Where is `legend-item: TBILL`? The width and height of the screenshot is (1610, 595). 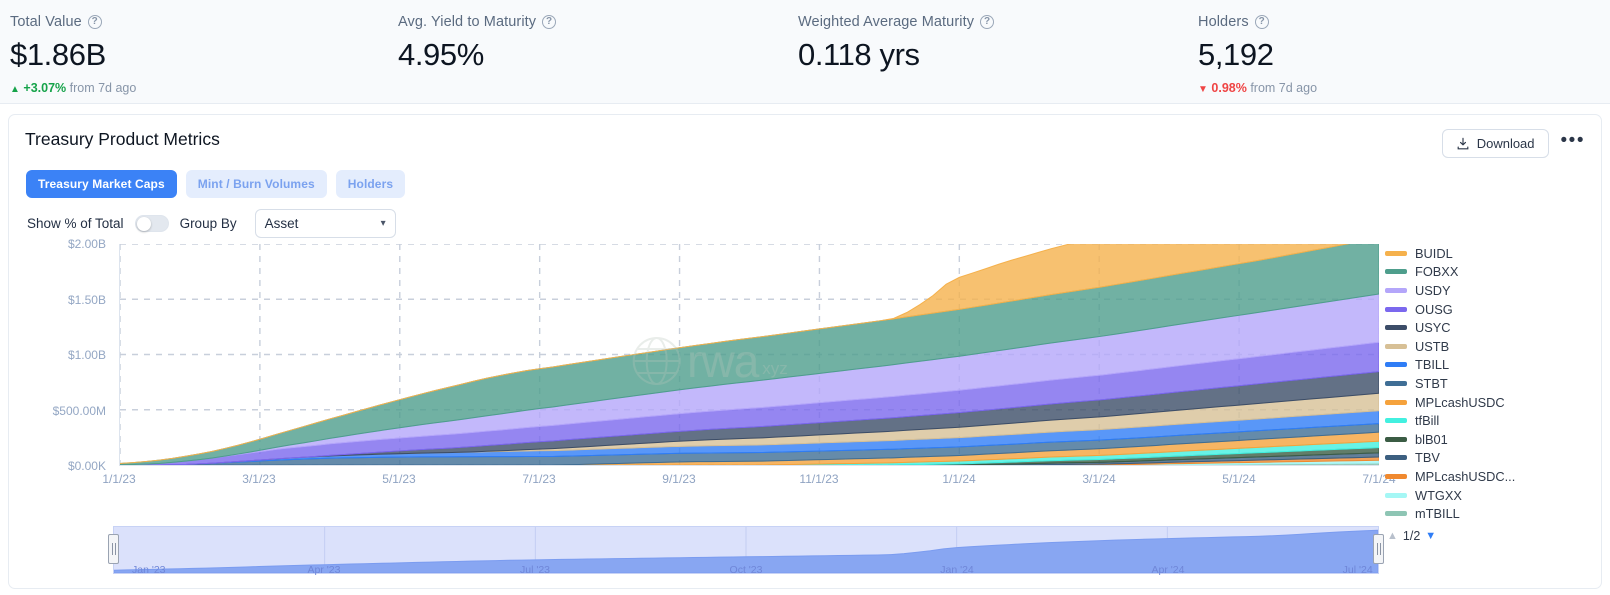 legend-item: TBILL is located at coordinates (1489, 365).